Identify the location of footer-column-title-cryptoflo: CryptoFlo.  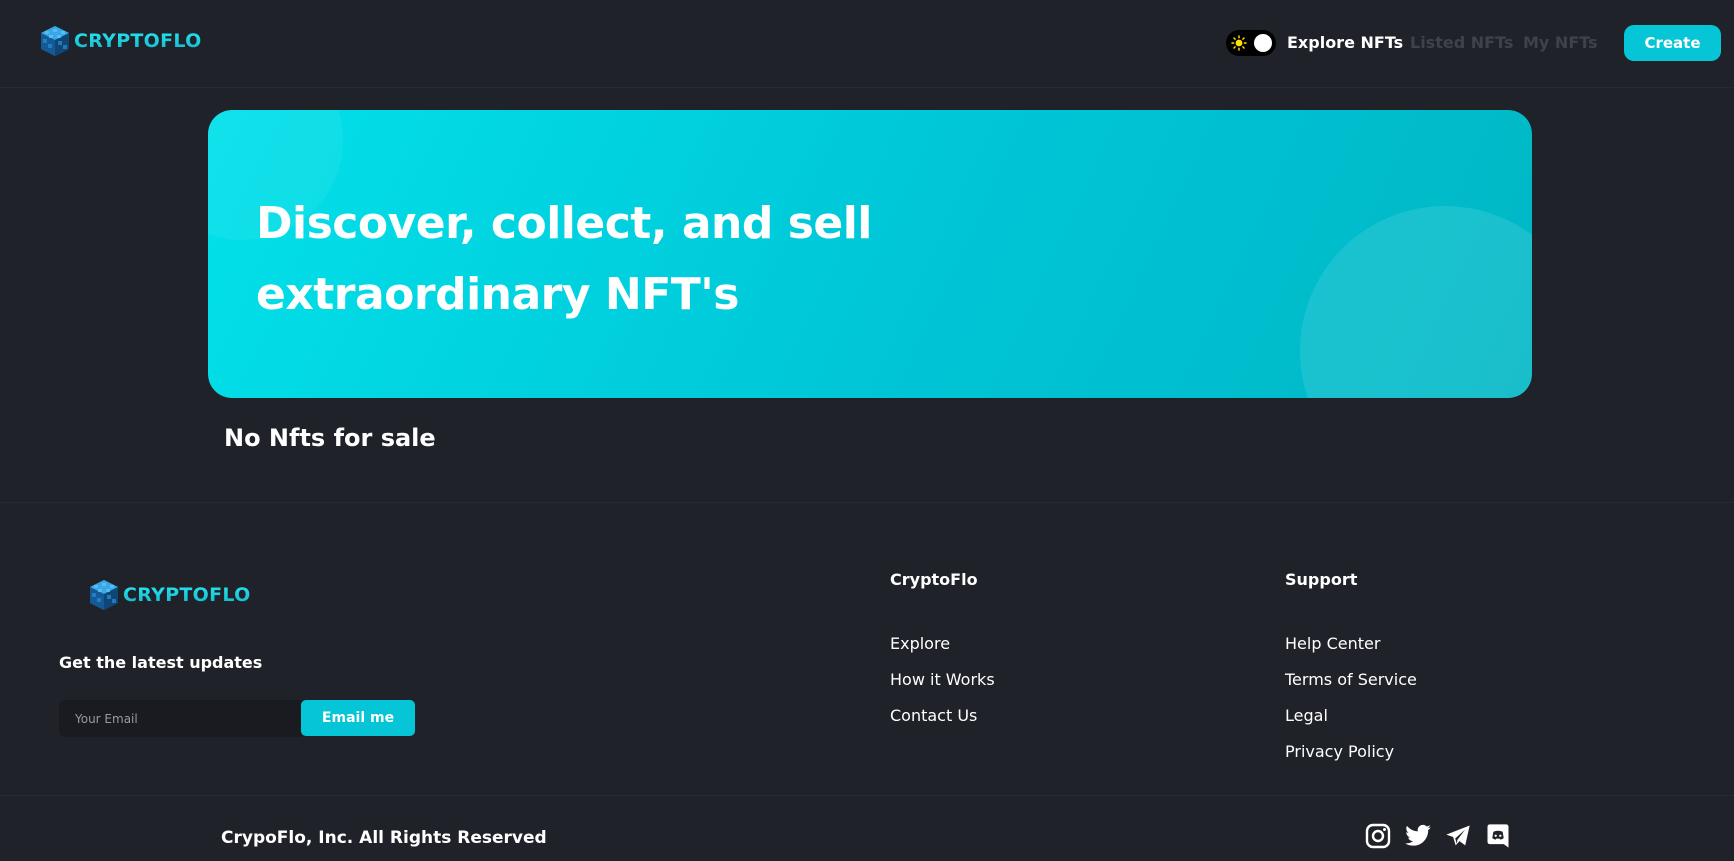
(934, 579).